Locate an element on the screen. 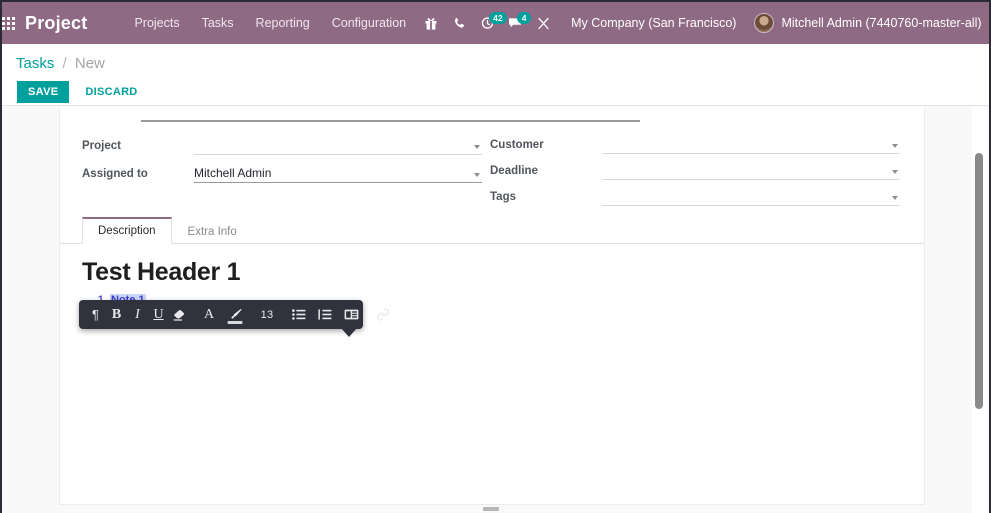 This screenshot has height=513, width=991. messages-chat-icon: 4 is located at coordinates (516, 23).